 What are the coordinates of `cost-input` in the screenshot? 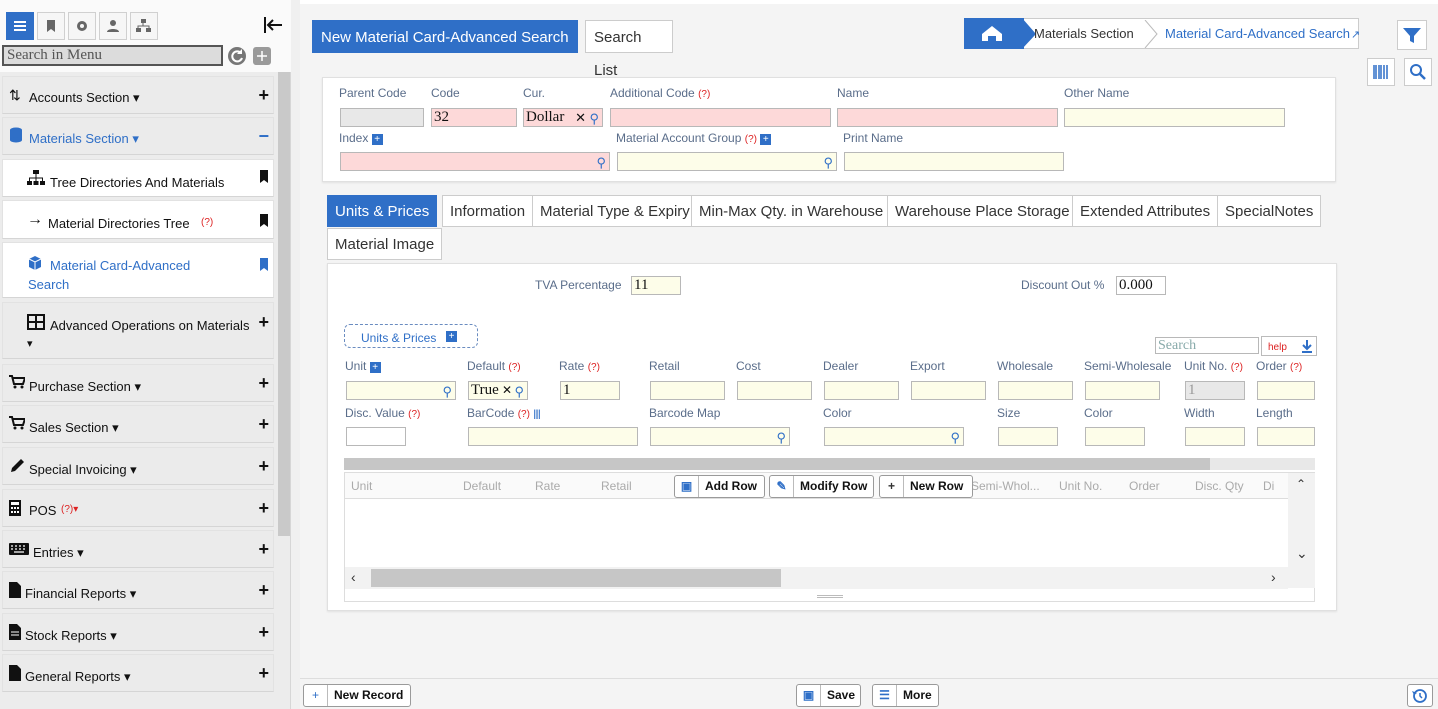 It's located at (774, 390).